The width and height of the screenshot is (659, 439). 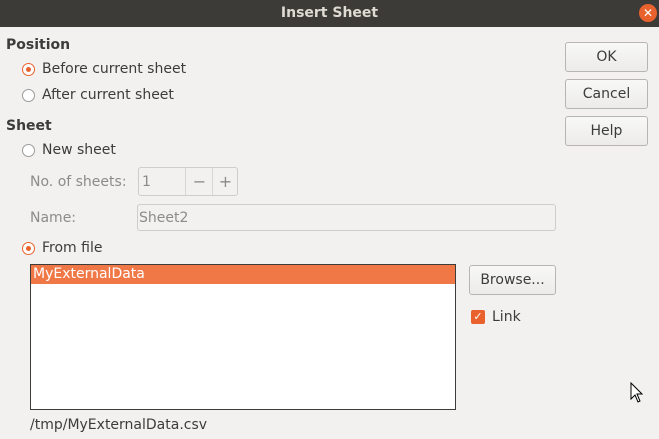 What do you see at coordinates (28, 95) in the screenshot?
I see `after-current-sheet-radio` at bounding box center [28, 95].